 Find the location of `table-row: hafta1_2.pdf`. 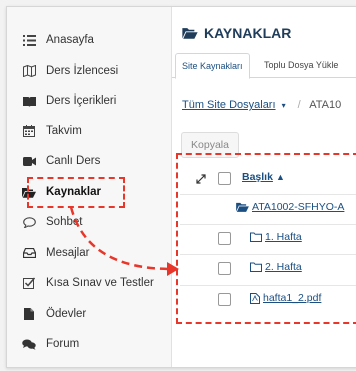

table-row: hafta1_2.pdf is located at coordinates (268, 299).